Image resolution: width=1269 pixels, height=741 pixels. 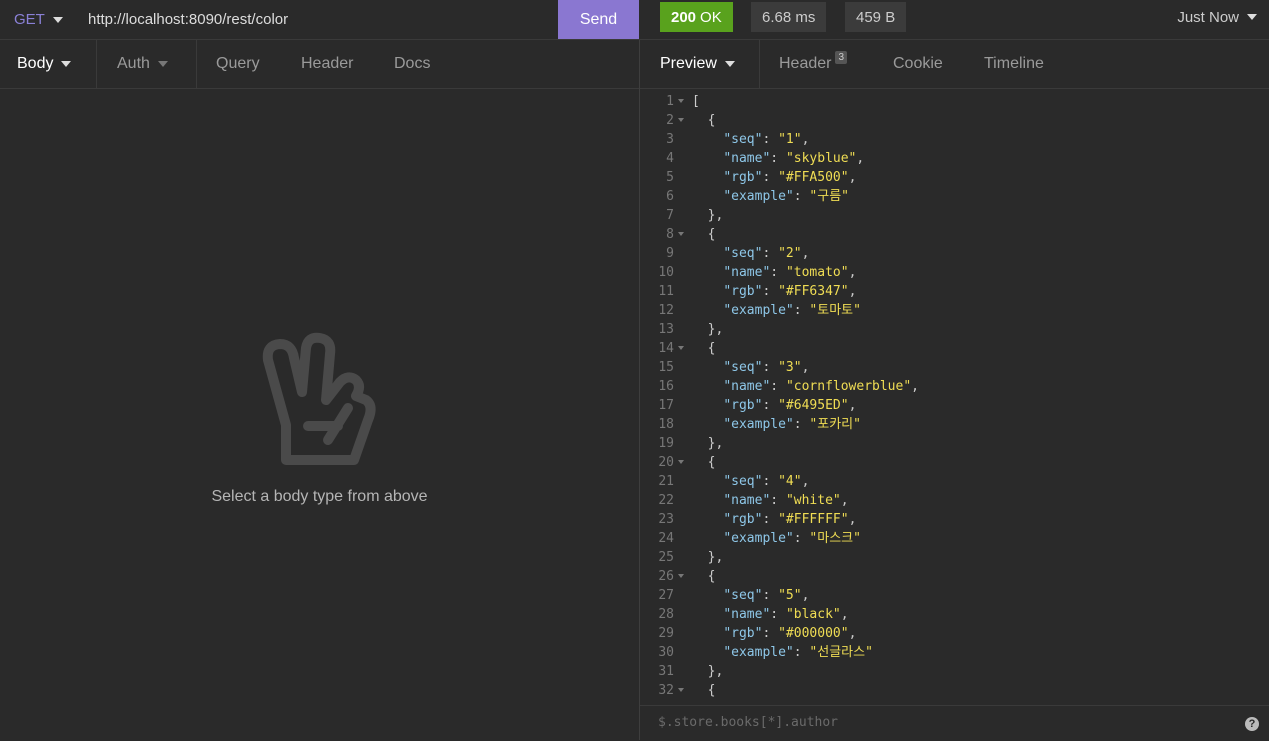 I want to click on history-dropdown: Just Now, so click(x=1217, y=17).